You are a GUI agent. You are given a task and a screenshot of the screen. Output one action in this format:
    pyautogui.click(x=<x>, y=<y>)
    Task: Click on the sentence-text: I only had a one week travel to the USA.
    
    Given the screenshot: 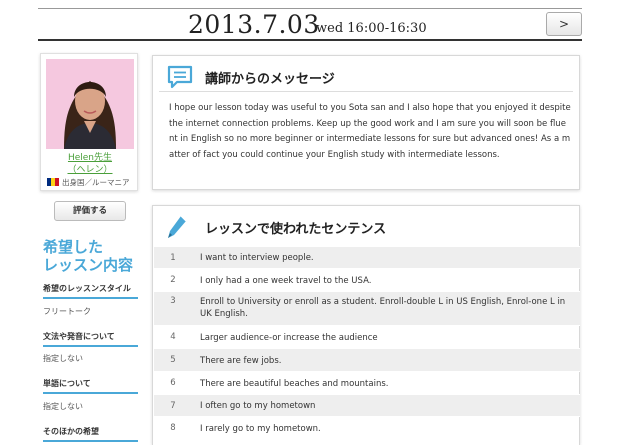 What is the action you would take?
    pyautogui.click(x=286, y=281)
    